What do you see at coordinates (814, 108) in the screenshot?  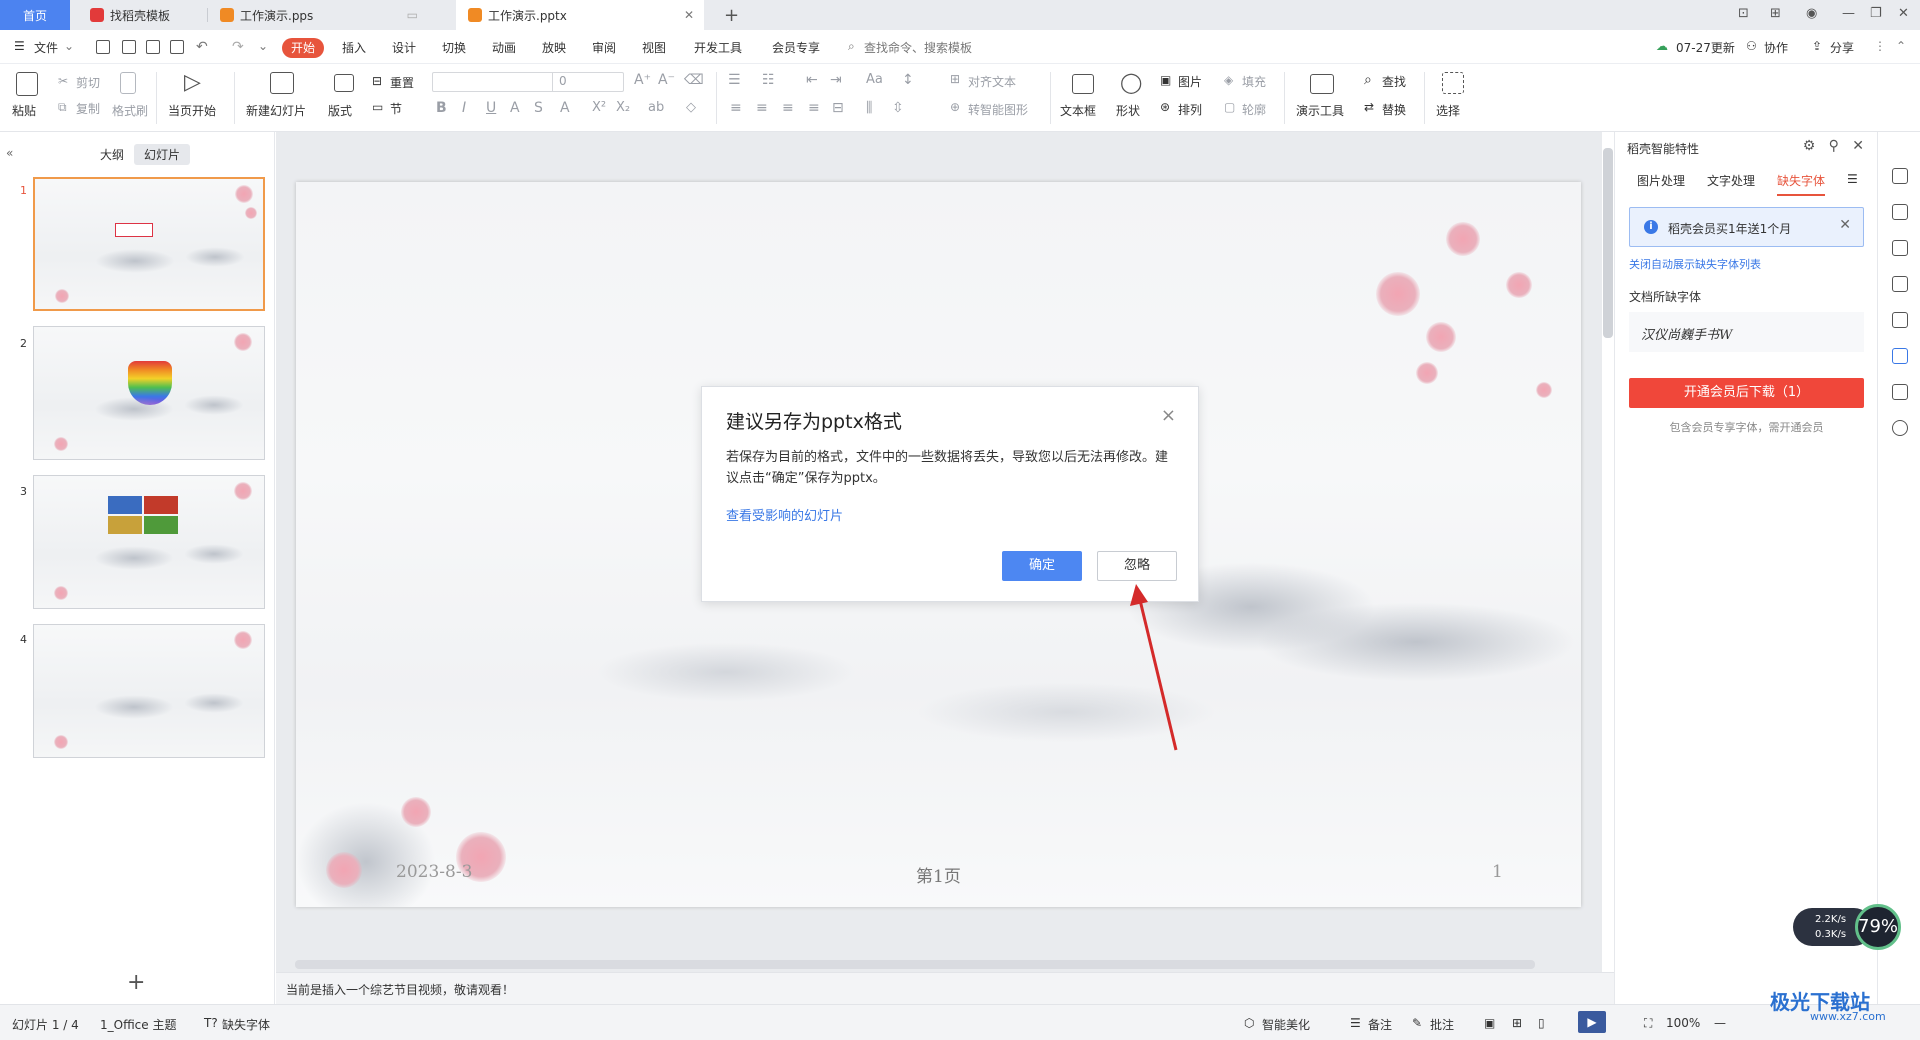 I see `justify-icon: ≡` at bounding box center [814, 108].